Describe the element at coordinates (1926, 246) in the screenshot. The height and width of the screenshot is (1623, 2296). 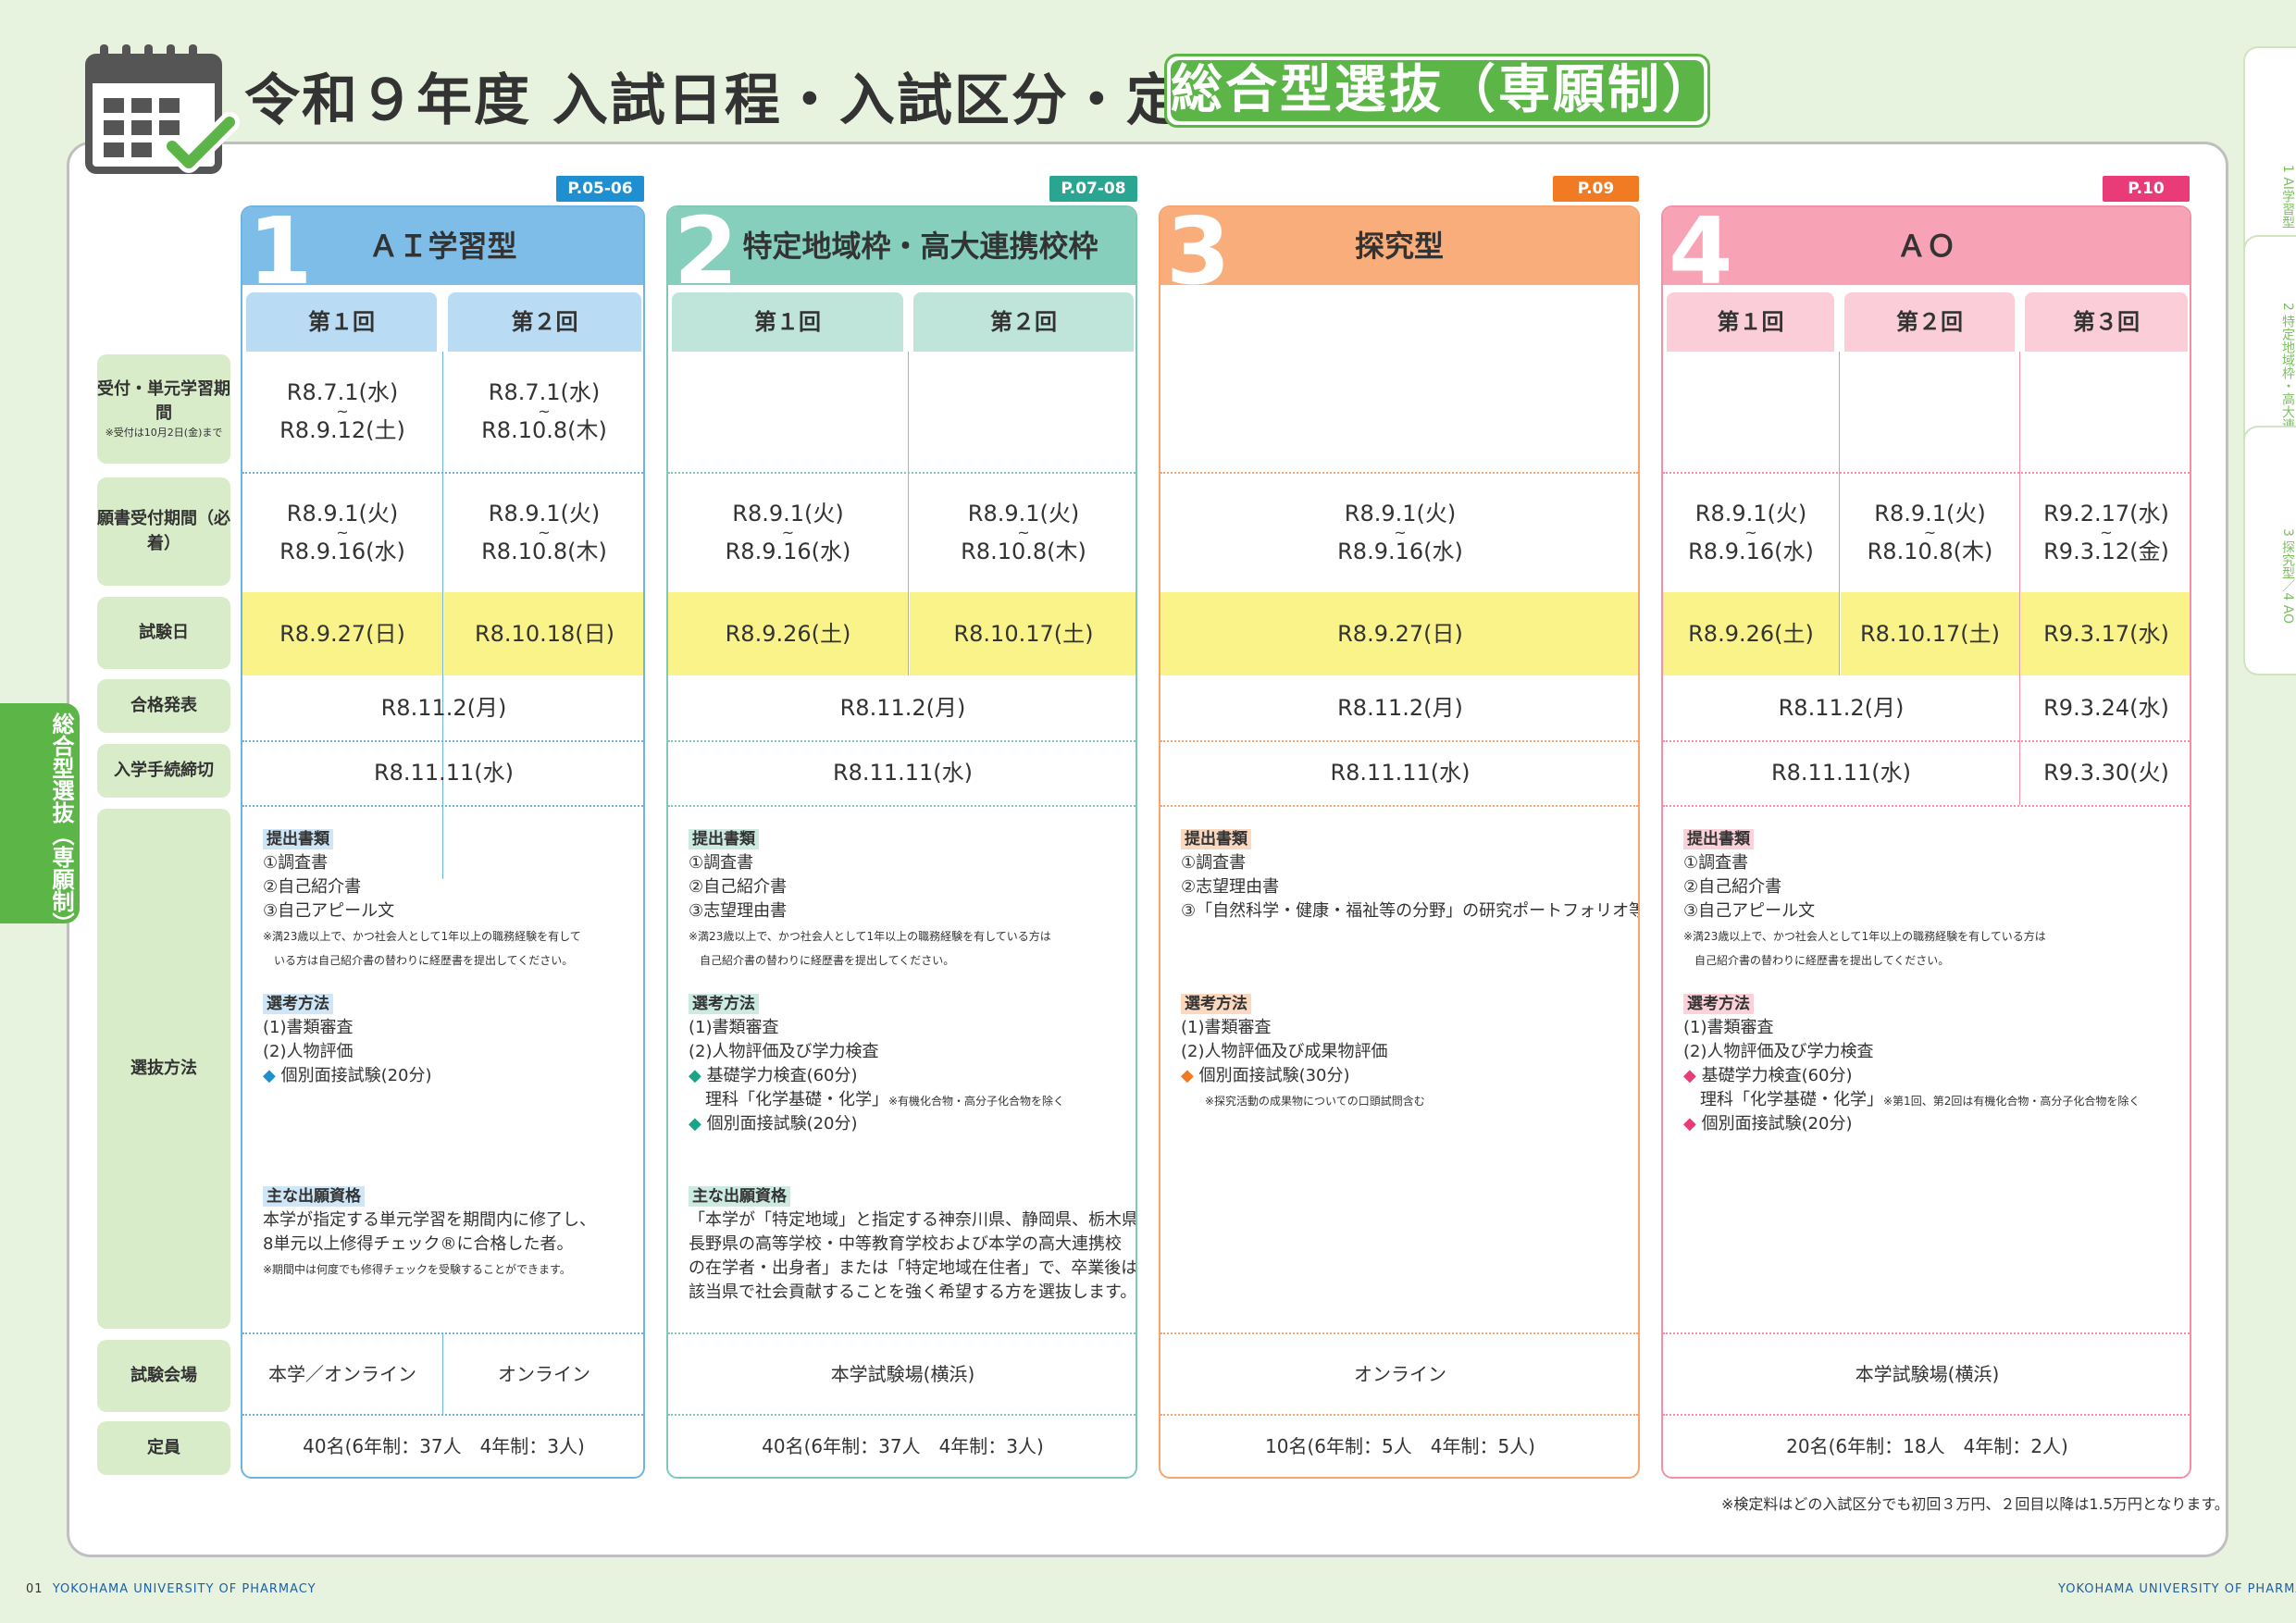
I see `category-title: ＡＯ` at that location.